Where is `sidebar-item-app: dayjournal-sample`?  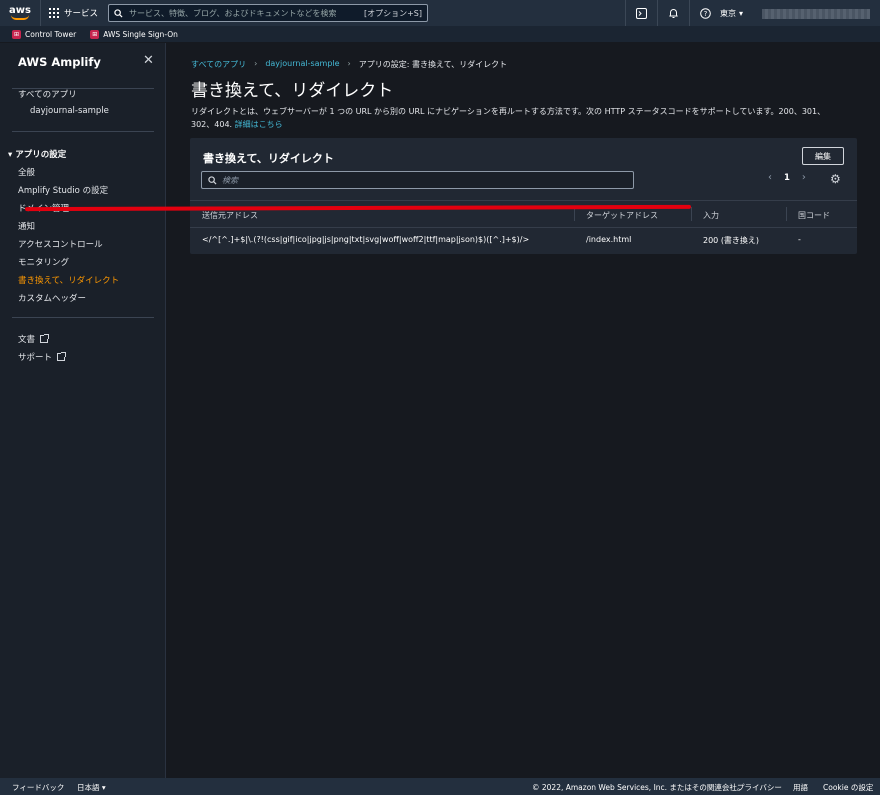 sidebar-item-app: dayjournal-sample is located at coordinates (69, 111).